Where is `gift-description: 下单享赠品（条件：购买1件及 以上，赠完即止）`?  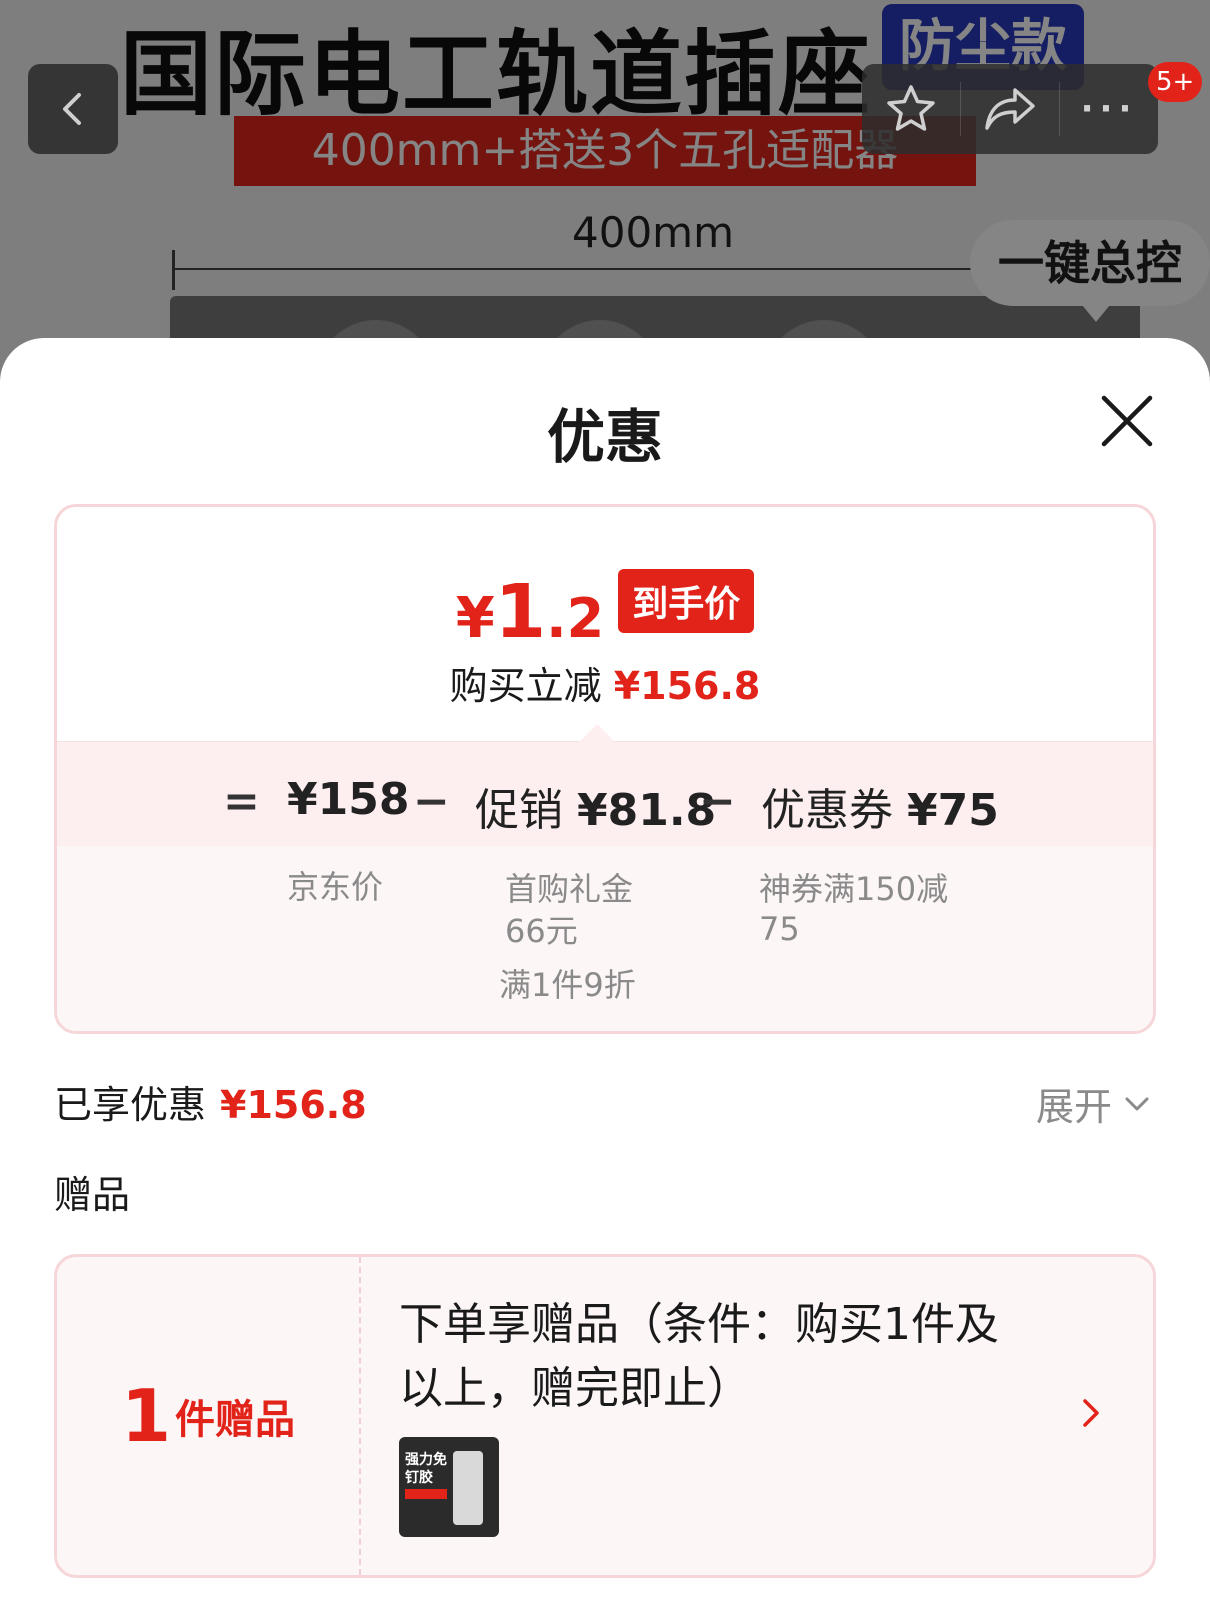
gift-description: 下单享赠品（条件：购买1件及 以上，赠完即止） is located at coordinates (729, 1357).